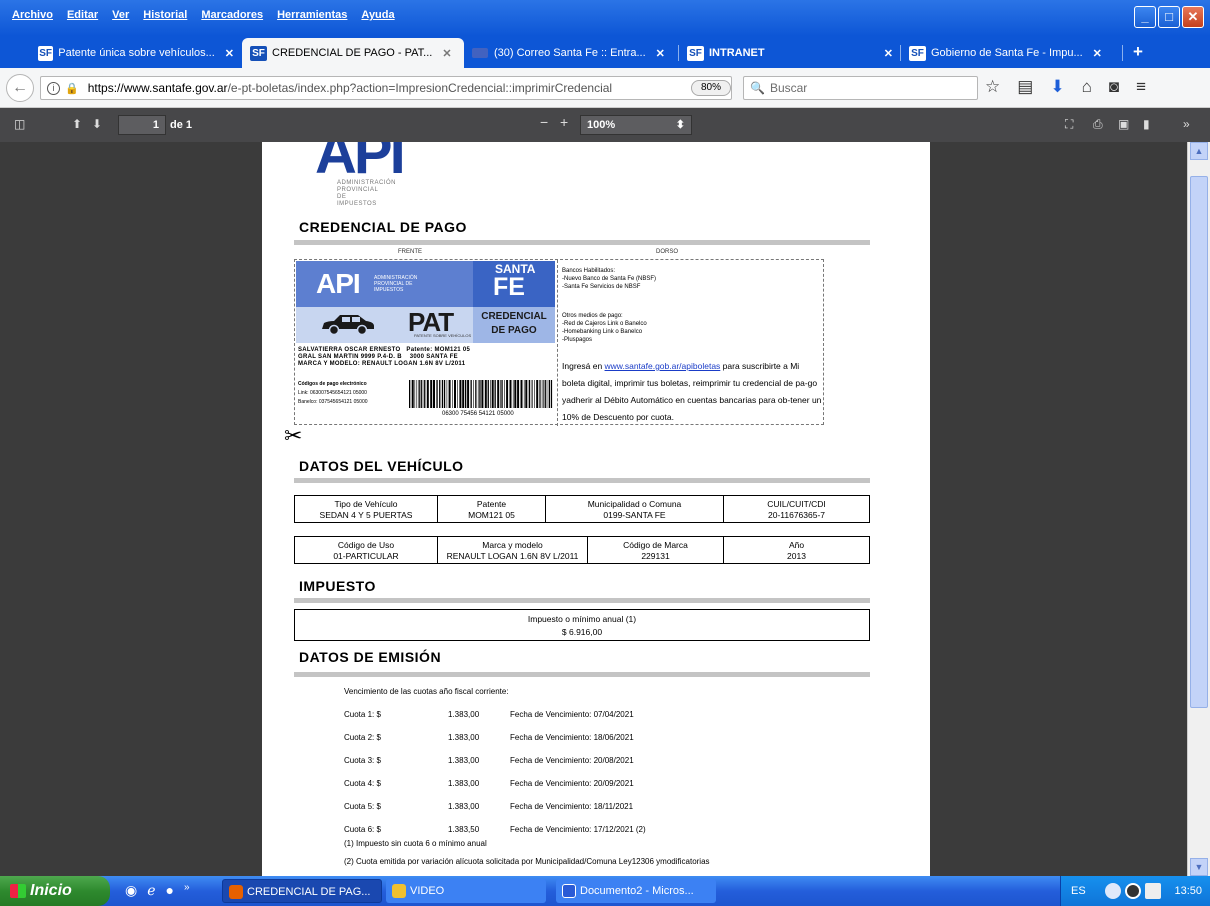 Image resolution: width=1210 pixels, height=906 pixels. I want to click on page-number-input: 1, so click(142, 125).